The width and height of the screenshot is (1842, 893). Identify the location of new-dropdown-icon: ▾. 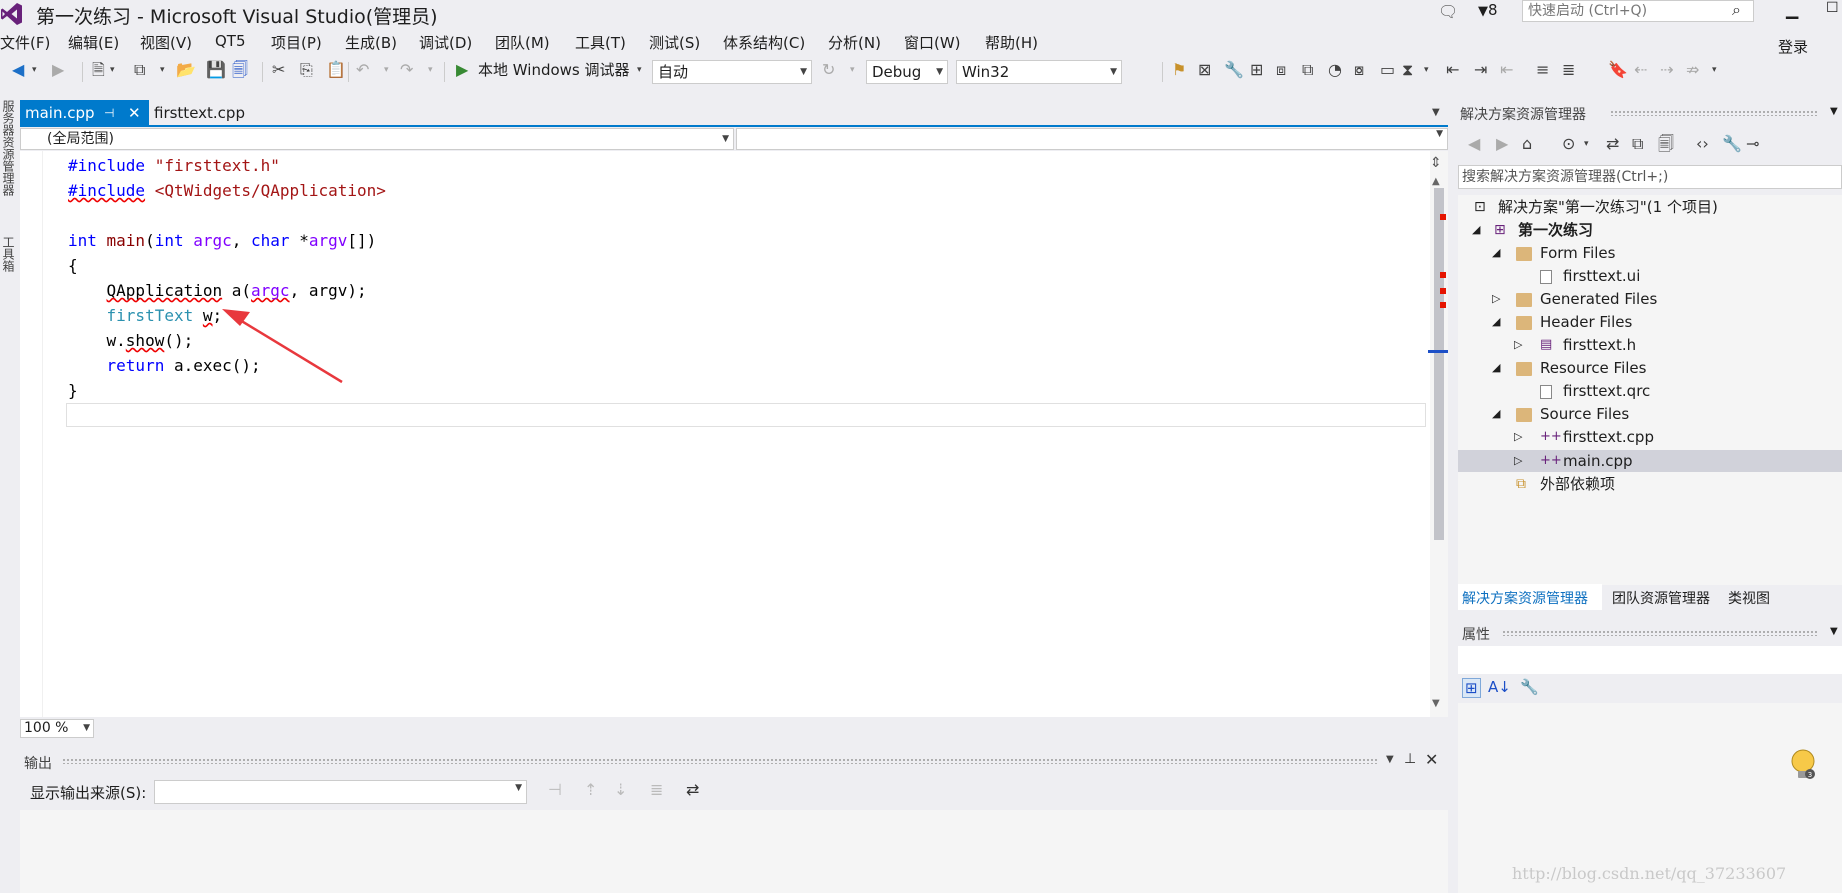
(112, 70).